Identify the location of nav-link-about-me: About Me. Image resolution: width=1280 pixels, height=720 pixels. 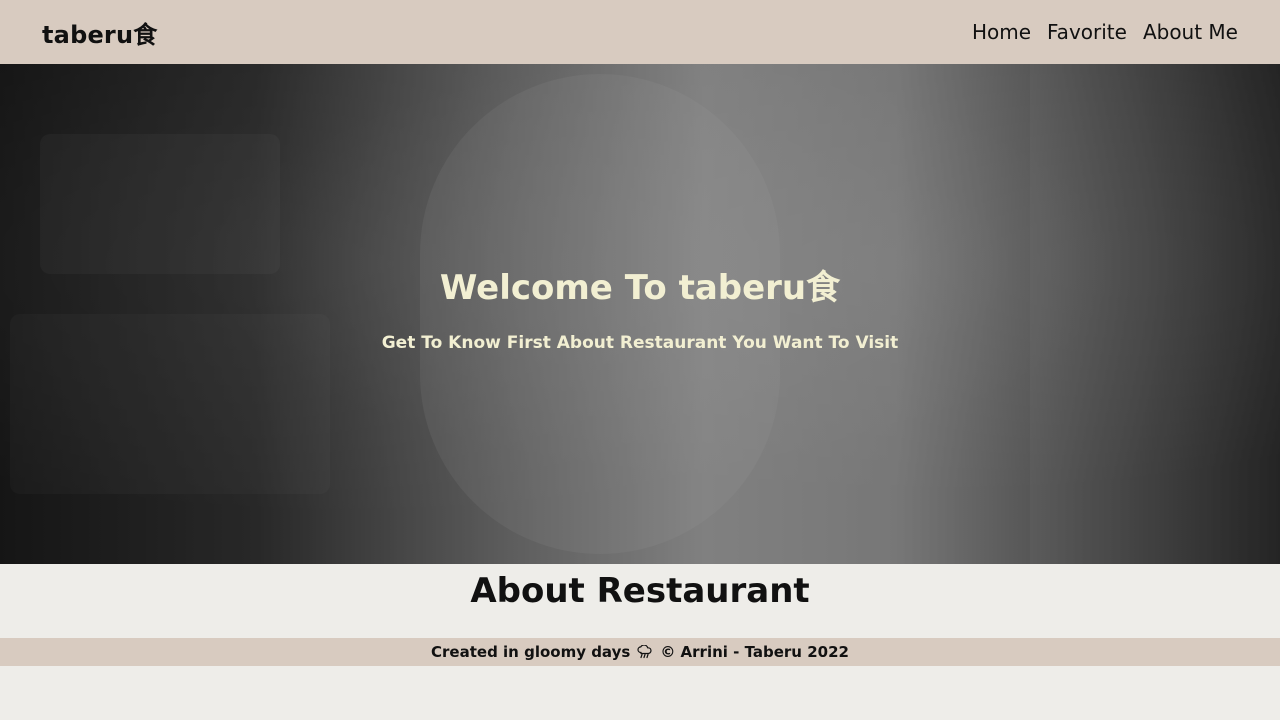
(1190, 32).